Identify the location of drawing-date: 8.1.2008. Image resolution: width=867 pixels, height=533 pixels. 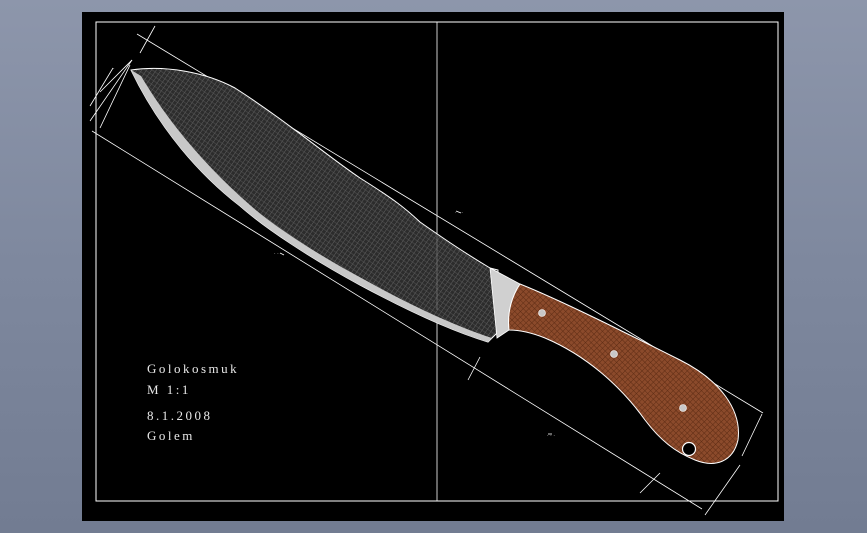
(180, 415).